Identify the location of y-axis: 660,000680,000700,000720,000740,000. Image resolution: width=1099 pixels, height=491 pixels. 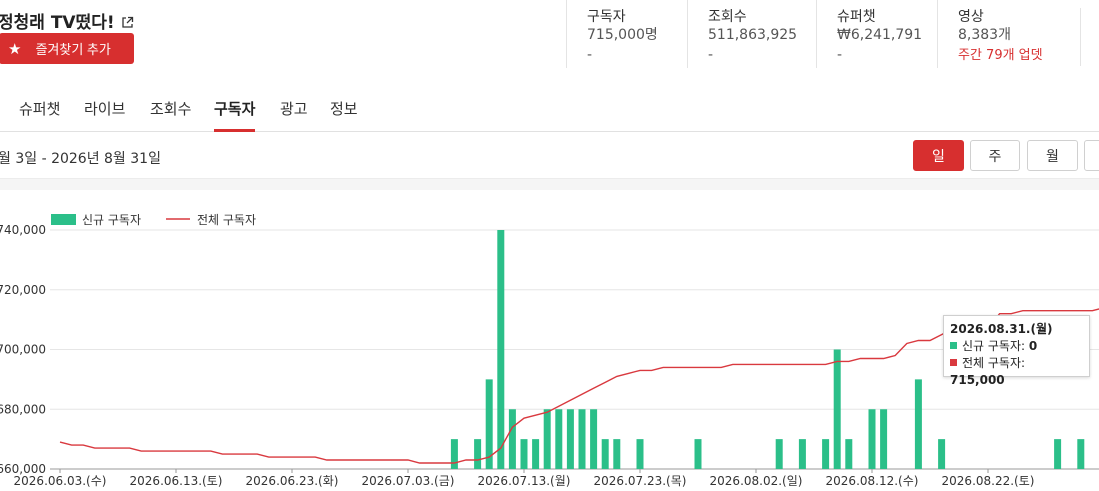
(23, 349).